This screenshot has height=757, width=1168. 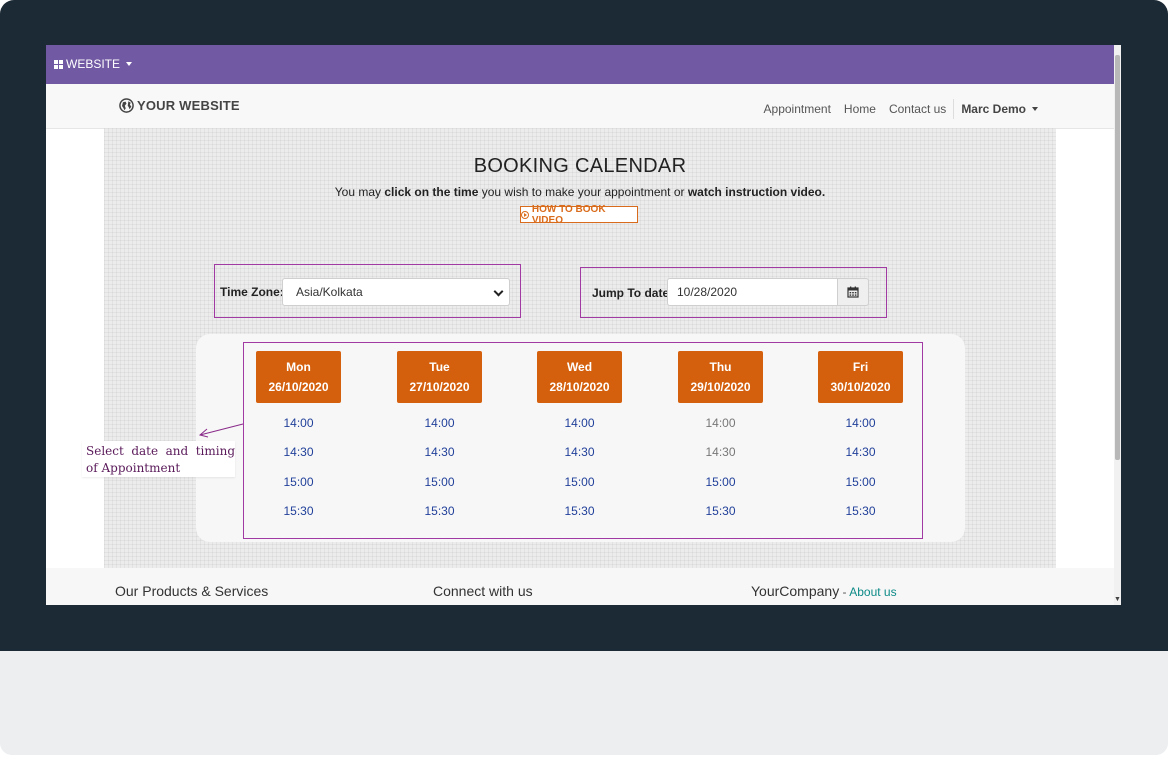 I want to click on site-logo: YOUR WEBSITE, so click(x=179, y=105).